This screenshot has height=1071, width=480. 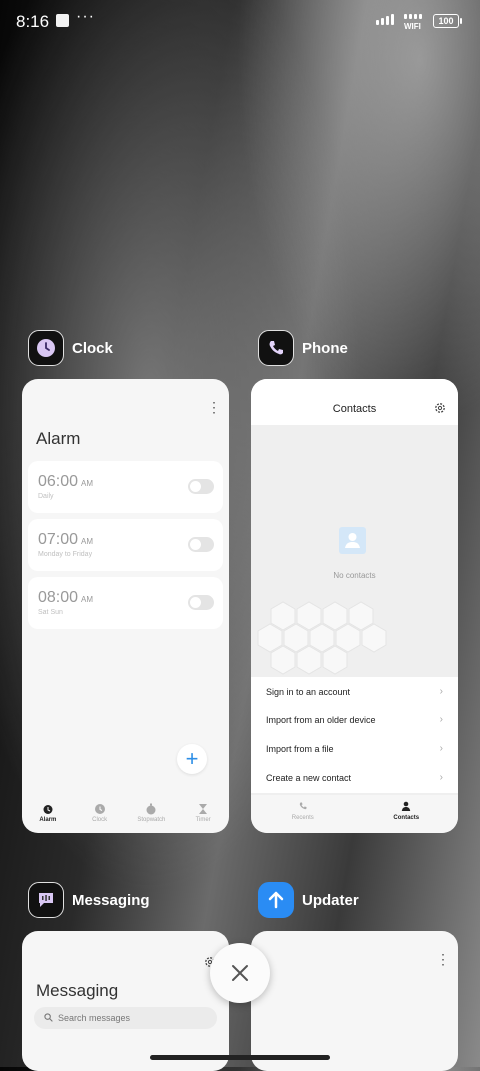 I want to click on alarm-time: 07:00 AM, so click(x=66, y=539).